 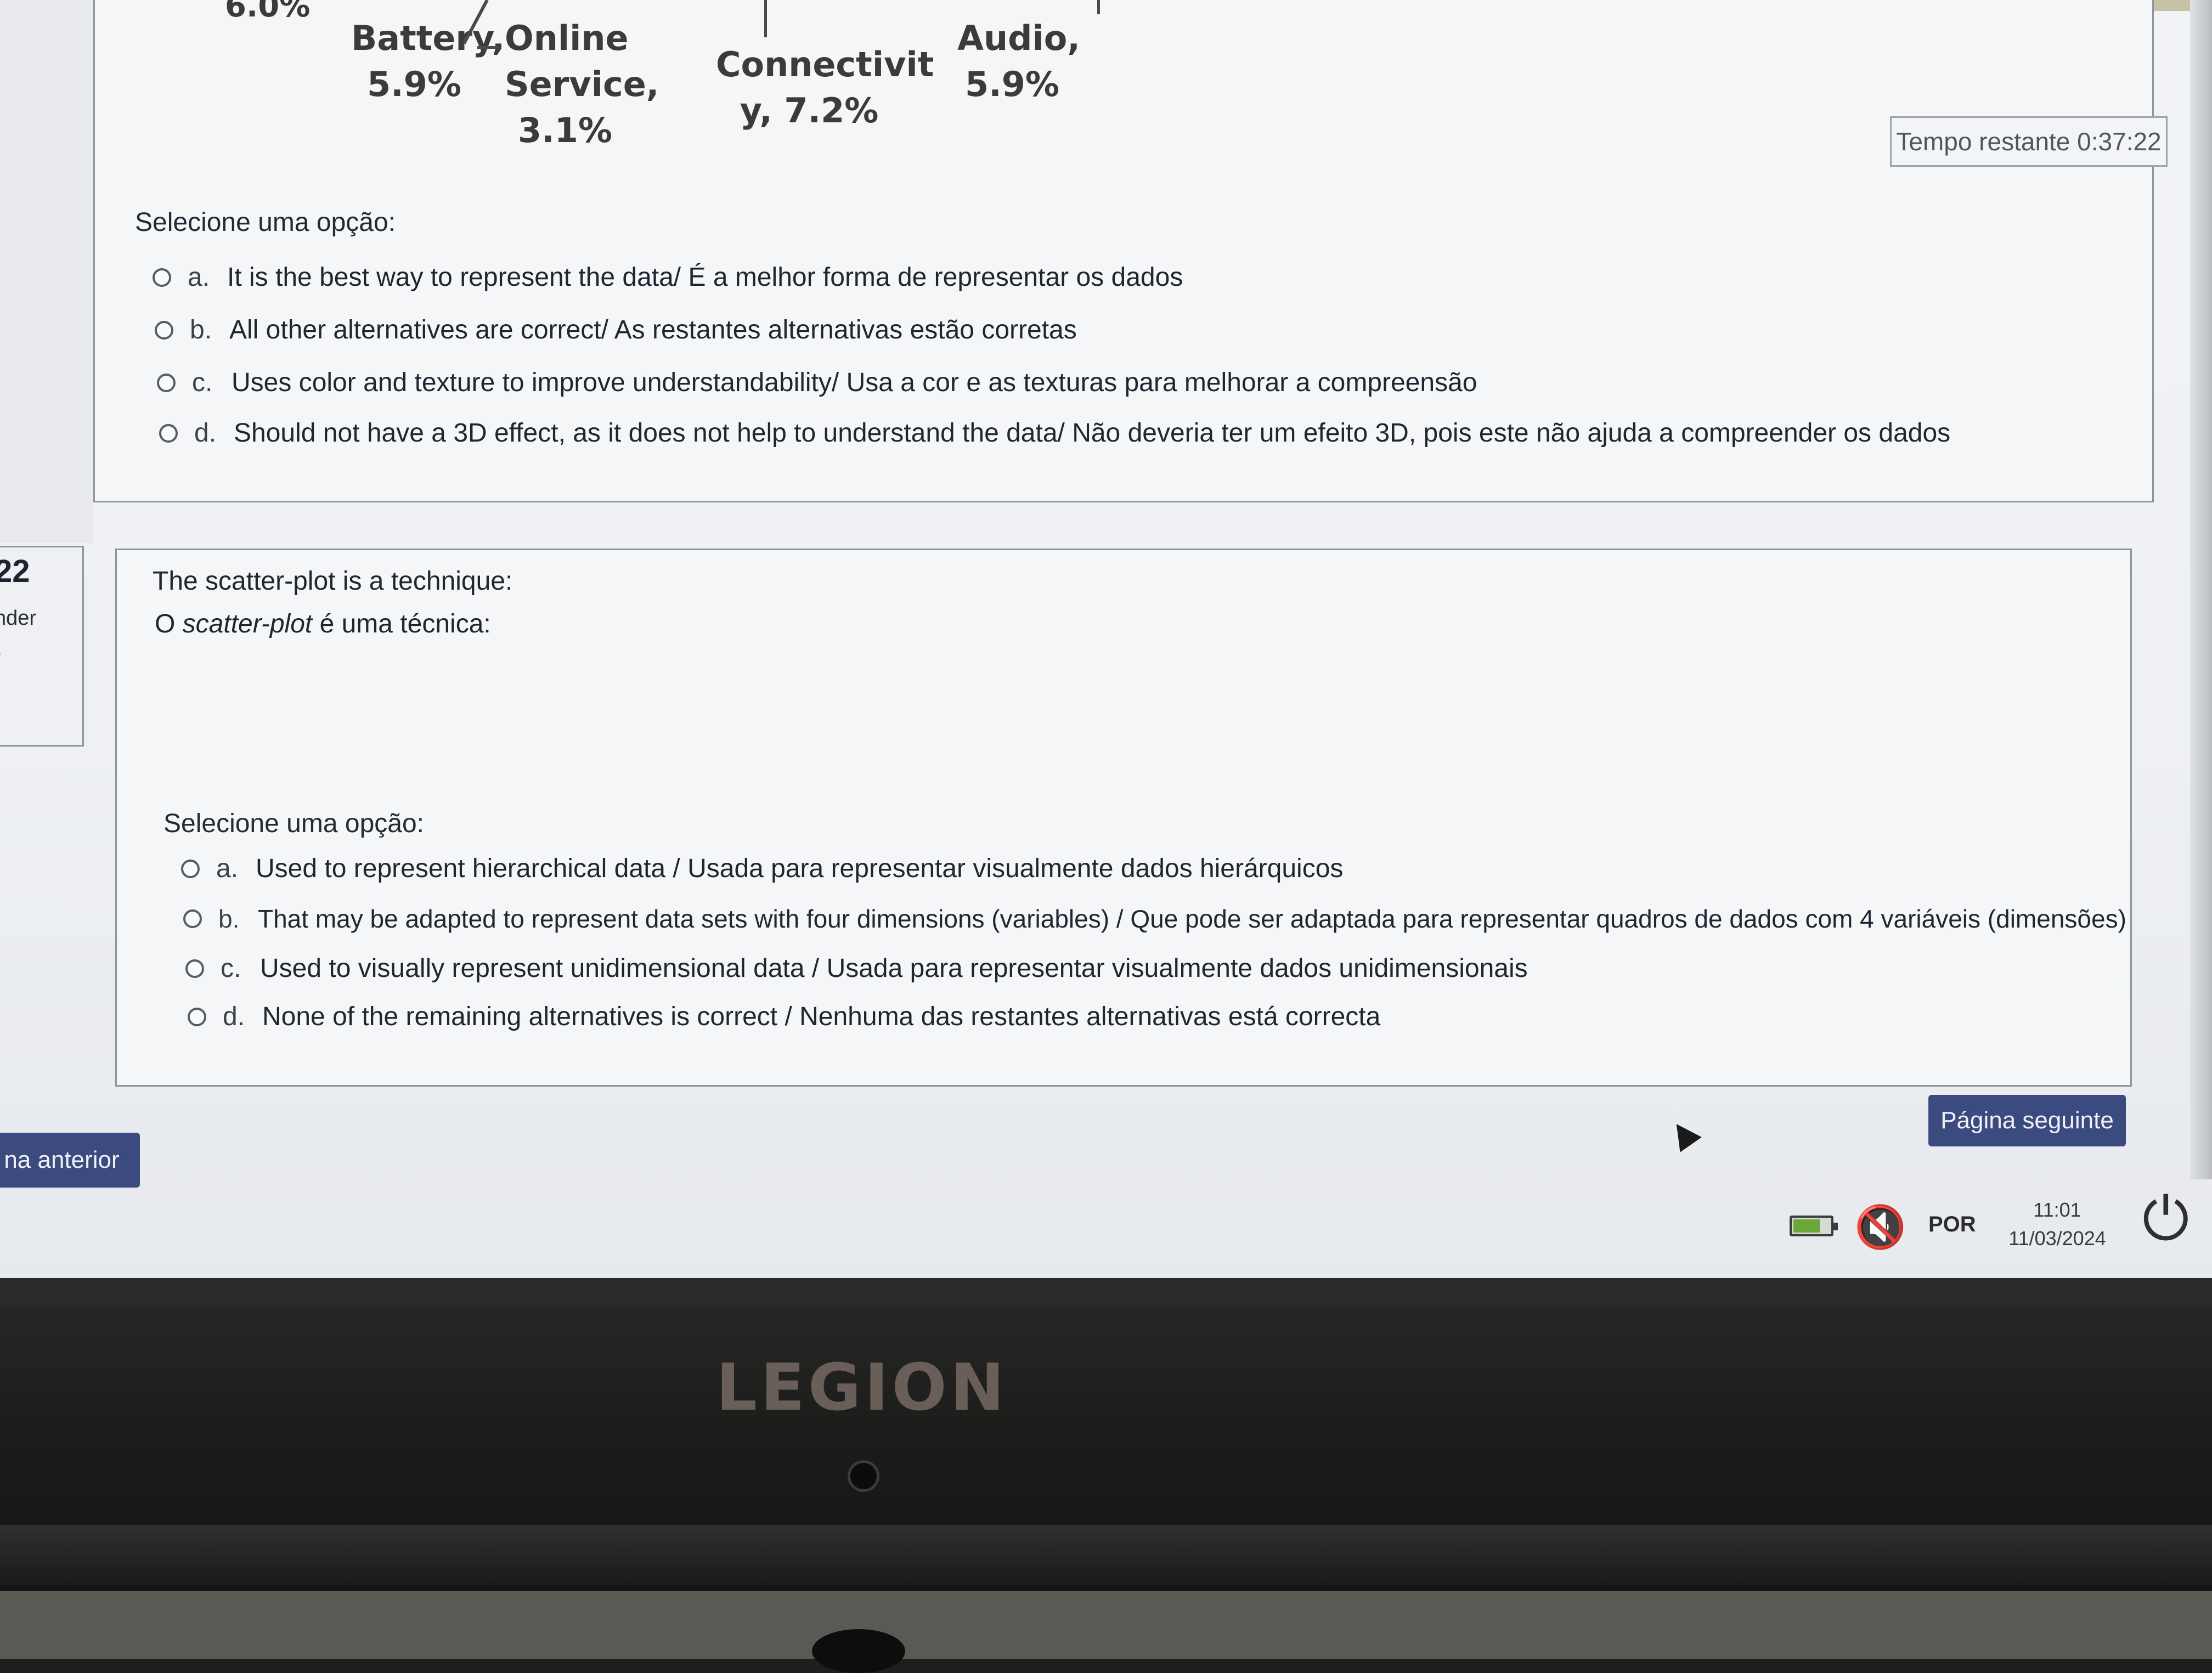 What do you see at coordinates (333, 581) in the screenshot?
I see `q2-text-en: The scatter-plot is a technique:` at bounding box center [333, 581].